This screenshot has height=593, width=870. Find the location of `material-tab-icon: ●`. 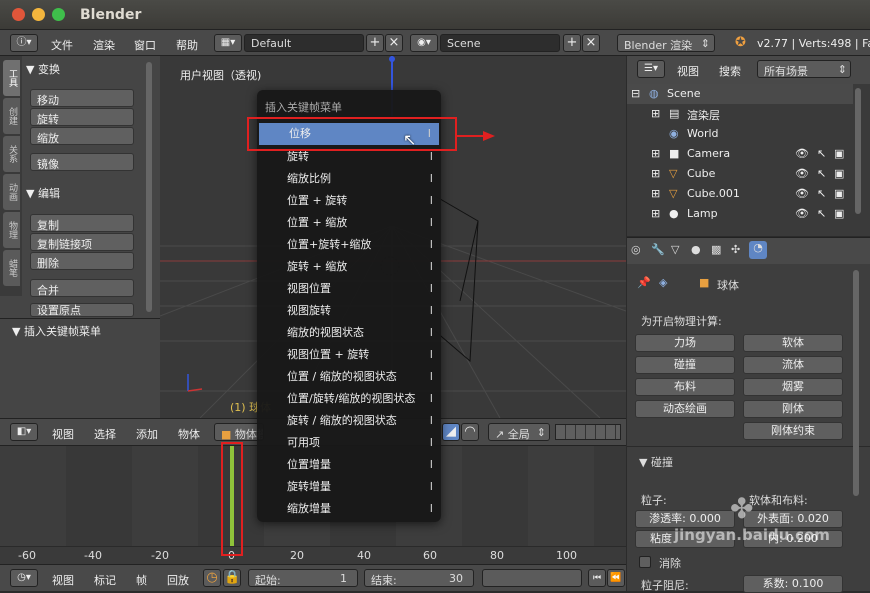

material-tab-icon: ● is located at coordinates (696, 249).